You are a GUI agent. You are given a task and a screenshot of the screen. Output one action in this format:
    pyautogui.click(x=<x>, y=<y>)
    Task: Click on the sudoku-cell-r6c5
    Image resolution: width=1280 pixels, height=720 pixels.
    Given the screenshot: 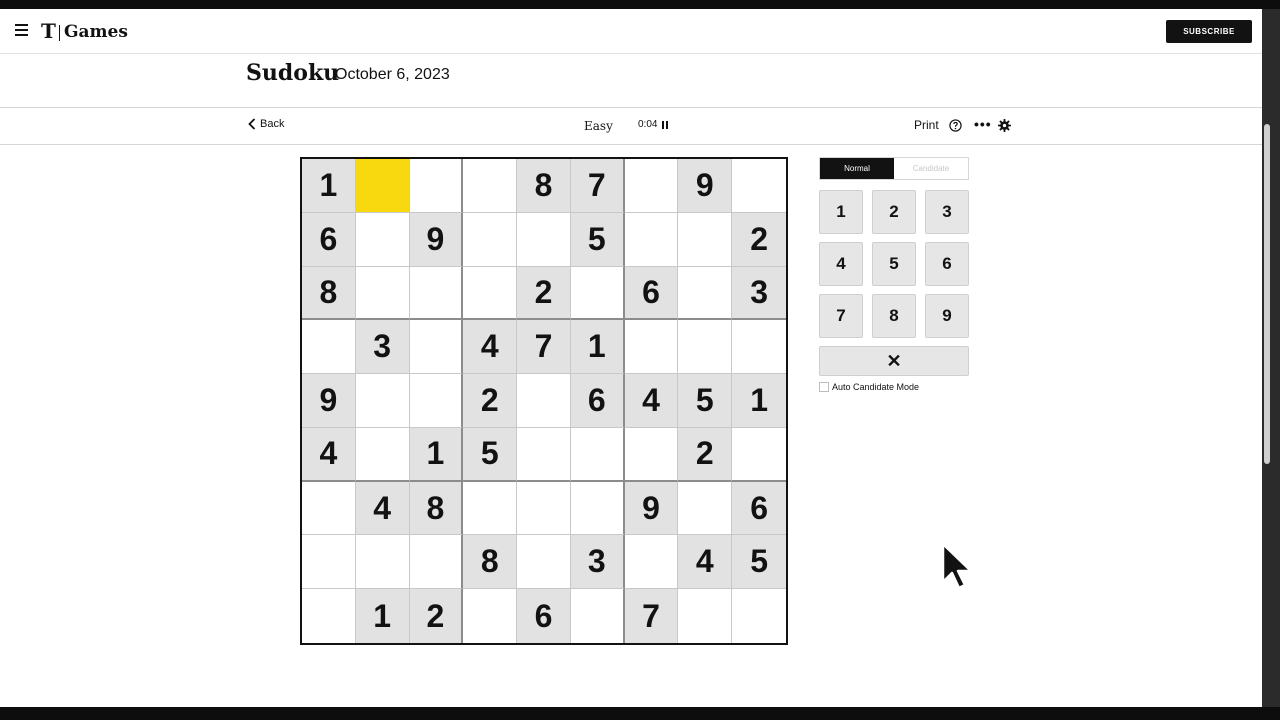 What is the action you would take?
    pyautogui.click(x=544, y=454)
    